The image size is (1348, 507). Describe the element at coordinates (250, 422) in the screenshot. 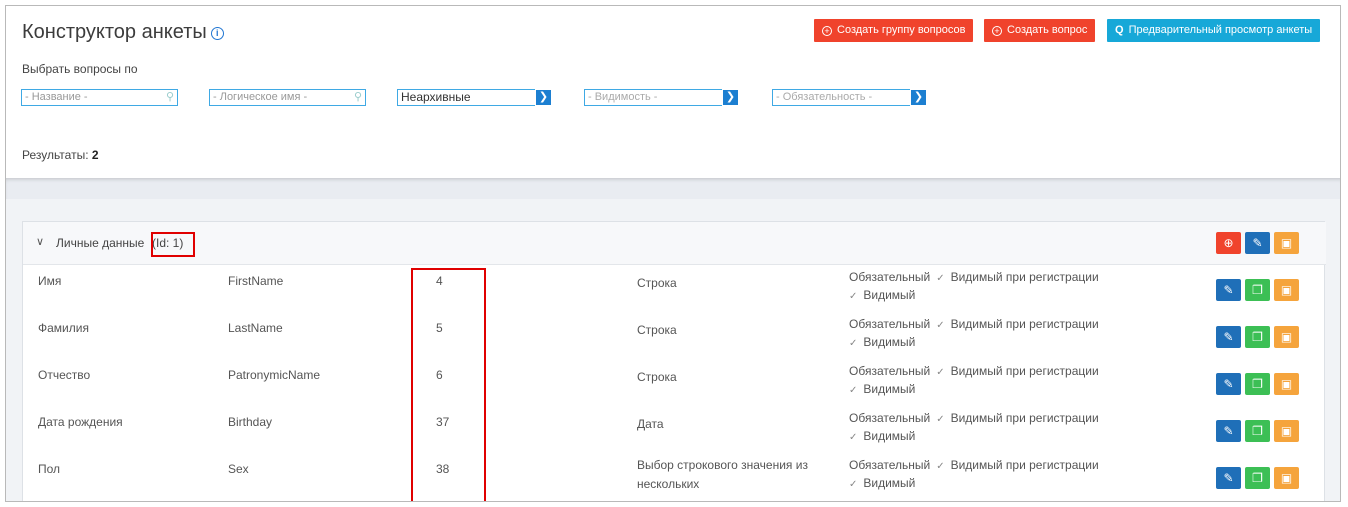

I see `question-logical-name: Birthday` at that location.